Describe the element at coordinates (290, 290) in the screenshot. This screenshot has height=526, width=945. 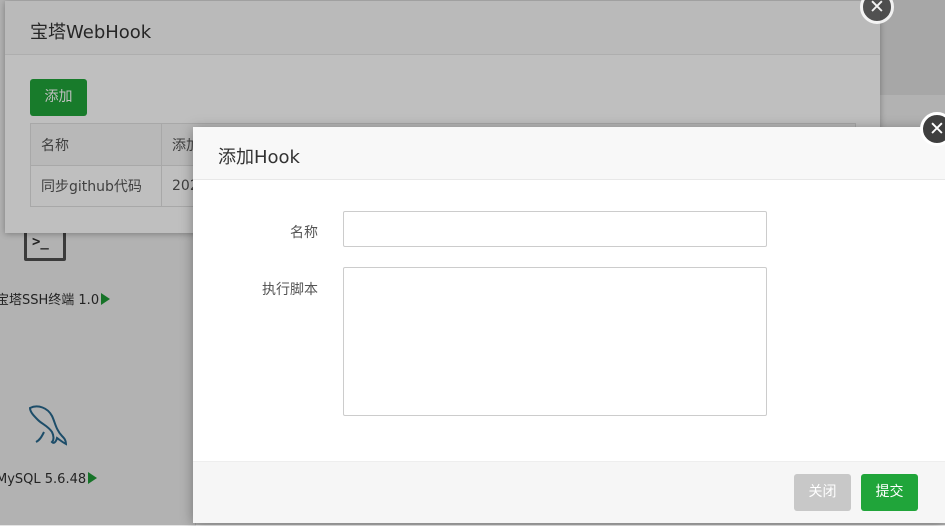
I see `script-label: 执行脚本` at that location.